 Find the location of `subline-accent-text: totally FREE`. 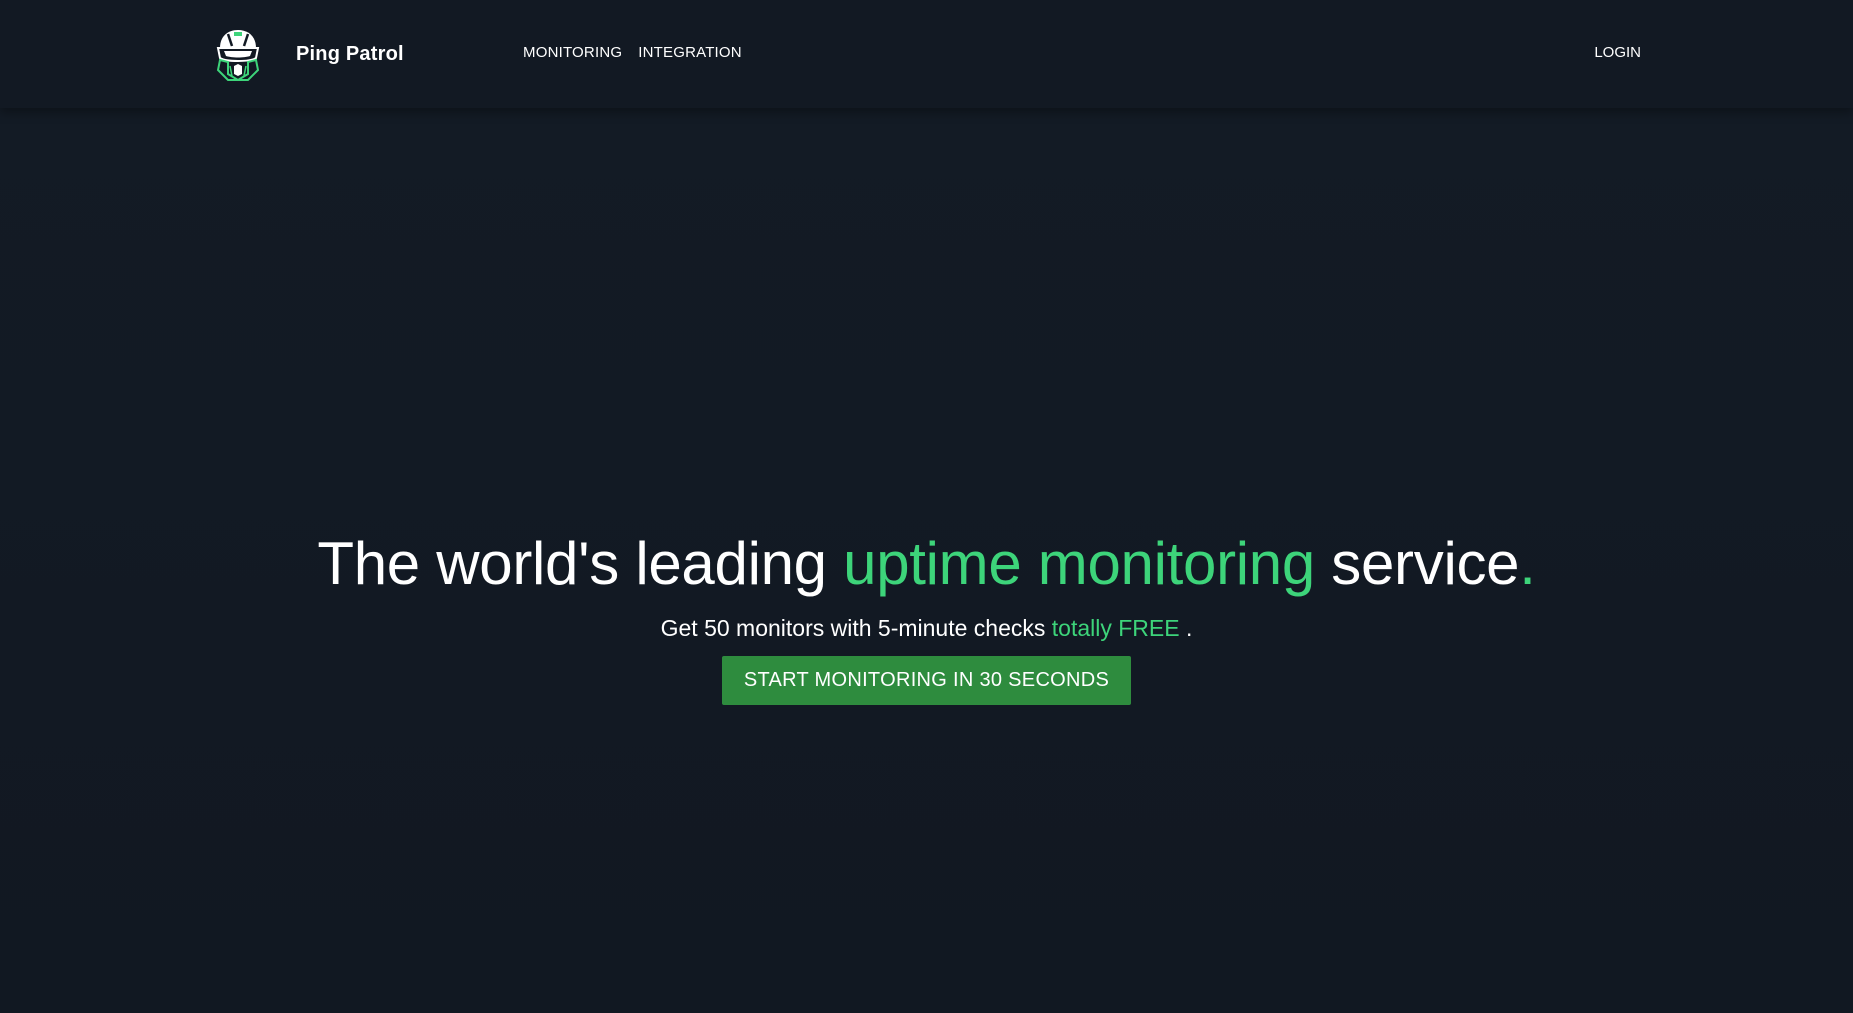

subline-accent-text: totally FREE is located at coordinates (1115, 628).